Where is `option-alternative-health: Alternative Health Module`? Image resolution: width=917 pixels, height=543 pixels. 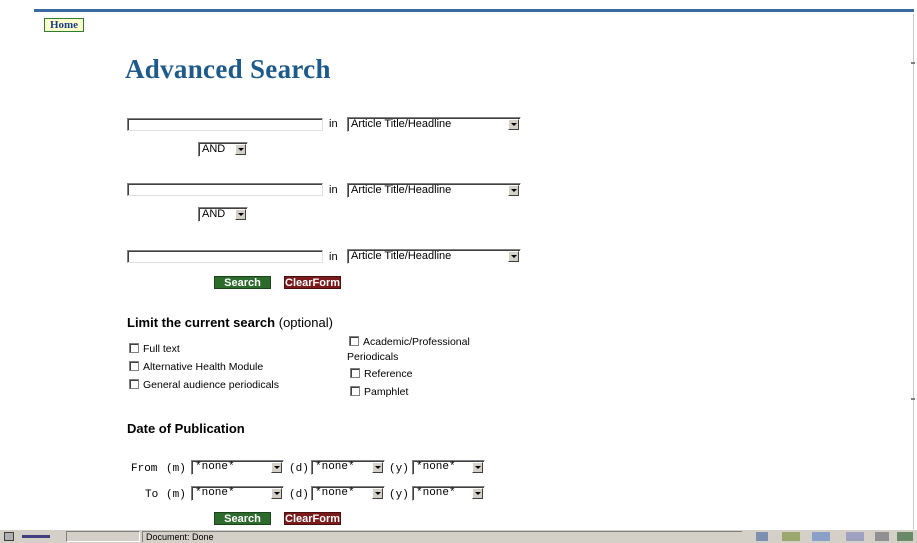 option-alternative-health: Alternative Health Module is located at coordinates (196, 367).